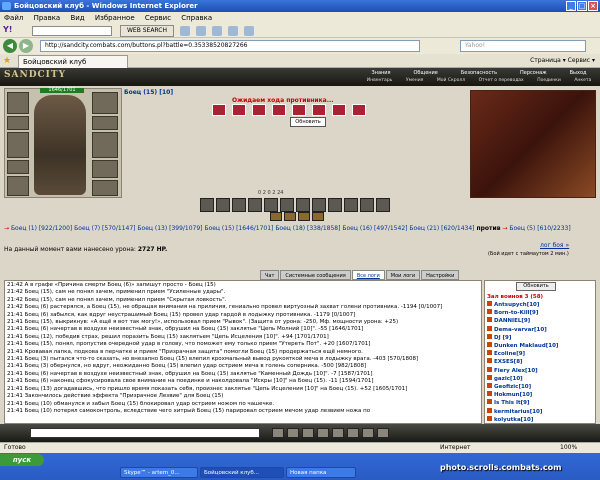 The image size is (600, 480). I want to click on mail-icon, so click(185, 31).